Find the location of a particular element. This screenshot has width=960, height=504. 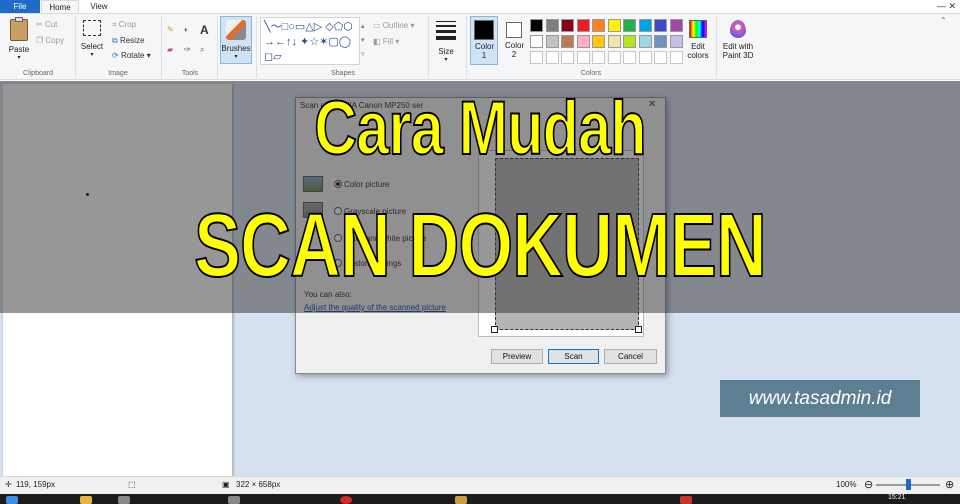

edit-colors-button: Edit colors is located at coordinates (698, 41).